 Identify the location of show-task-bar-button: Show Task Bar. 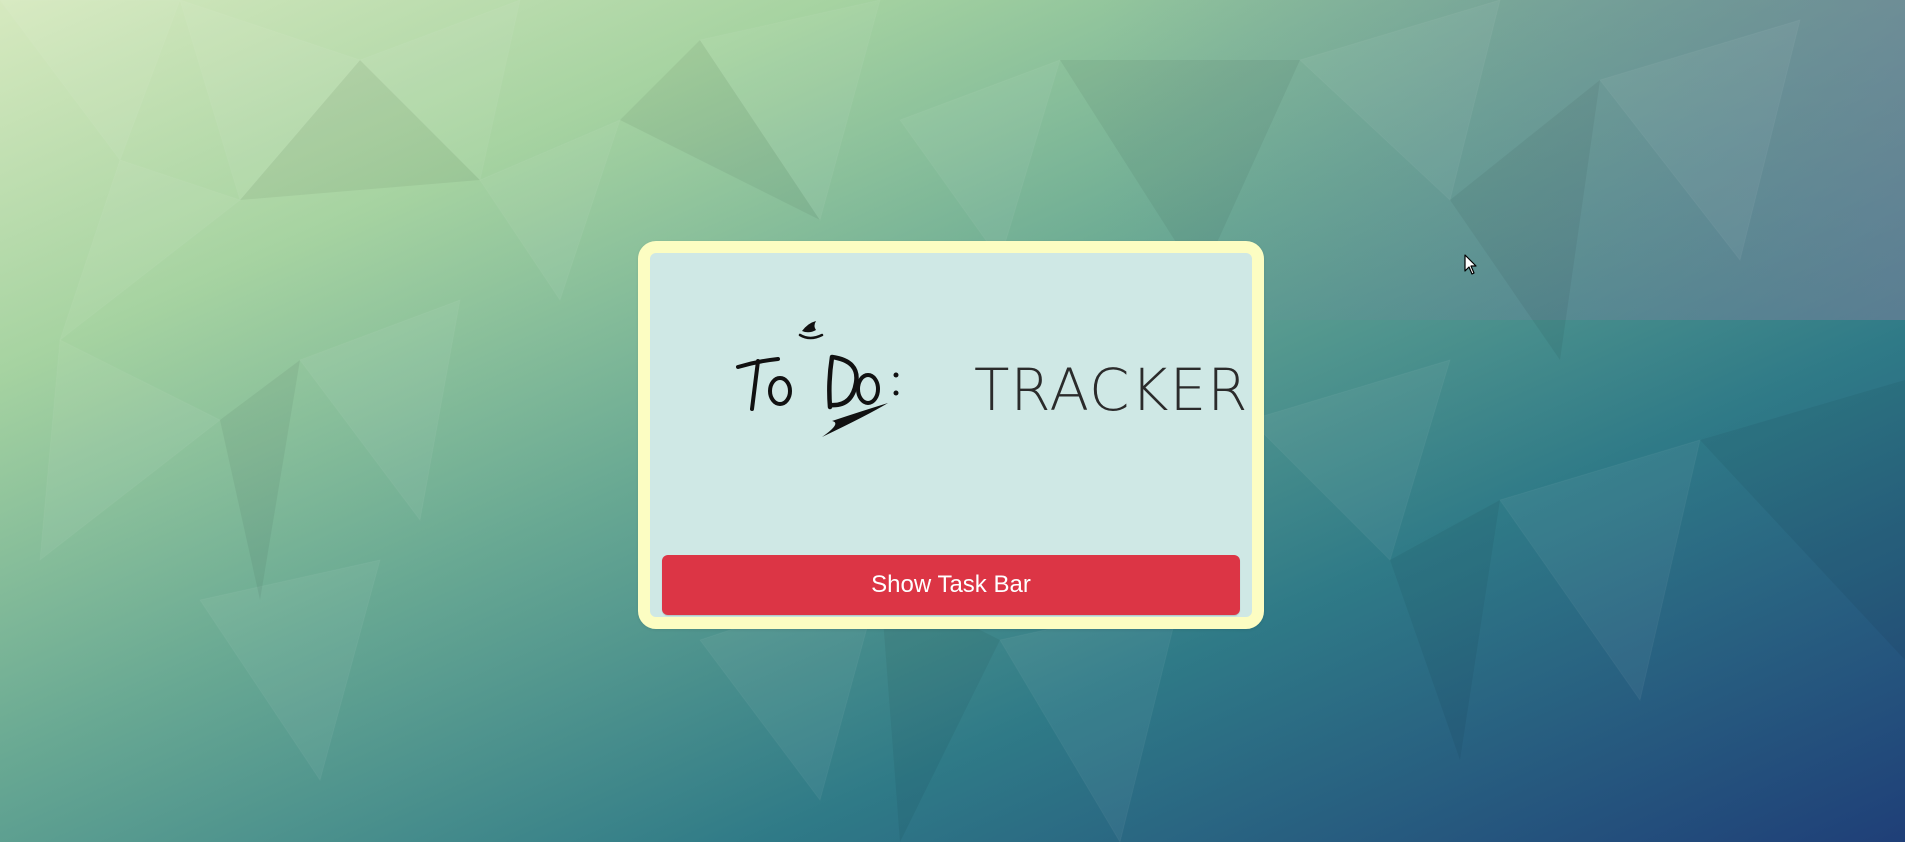
(951, 585).